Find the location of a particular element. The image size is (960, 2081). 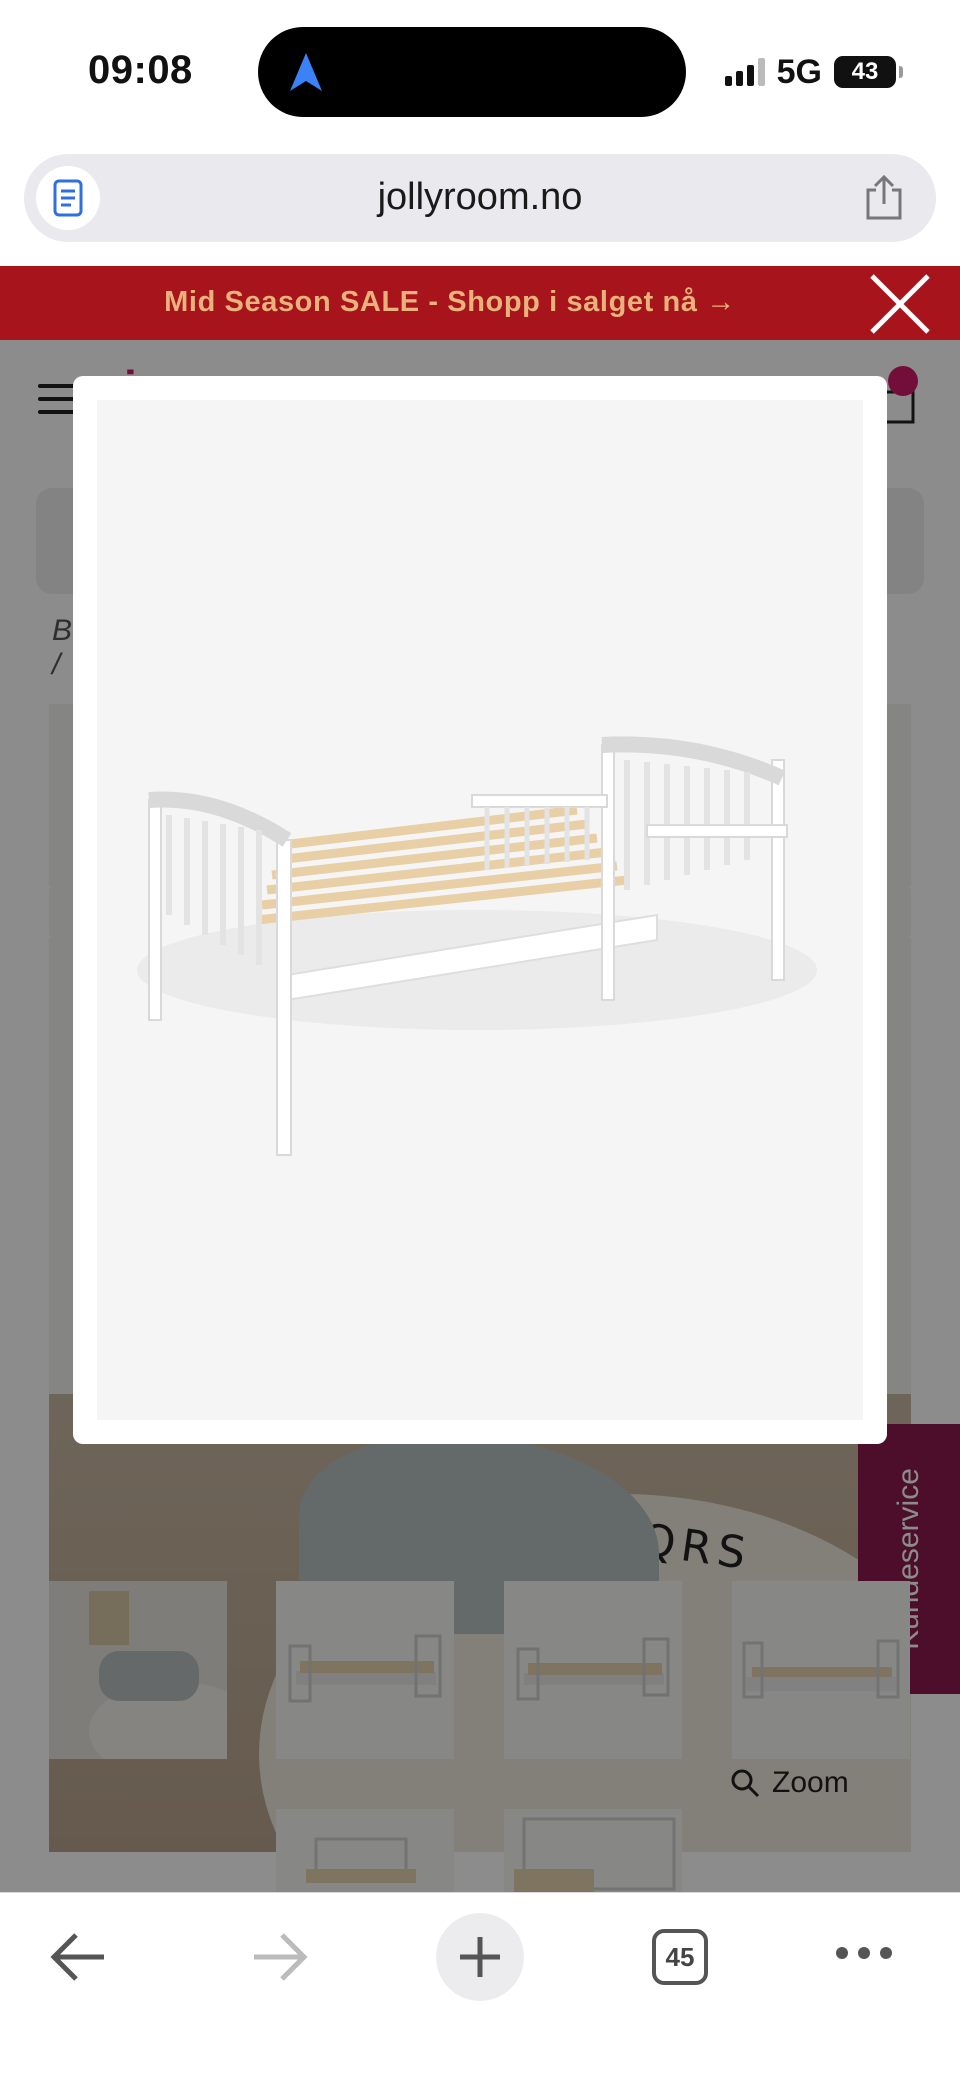

close-icon is located at coordinates (900, 304).